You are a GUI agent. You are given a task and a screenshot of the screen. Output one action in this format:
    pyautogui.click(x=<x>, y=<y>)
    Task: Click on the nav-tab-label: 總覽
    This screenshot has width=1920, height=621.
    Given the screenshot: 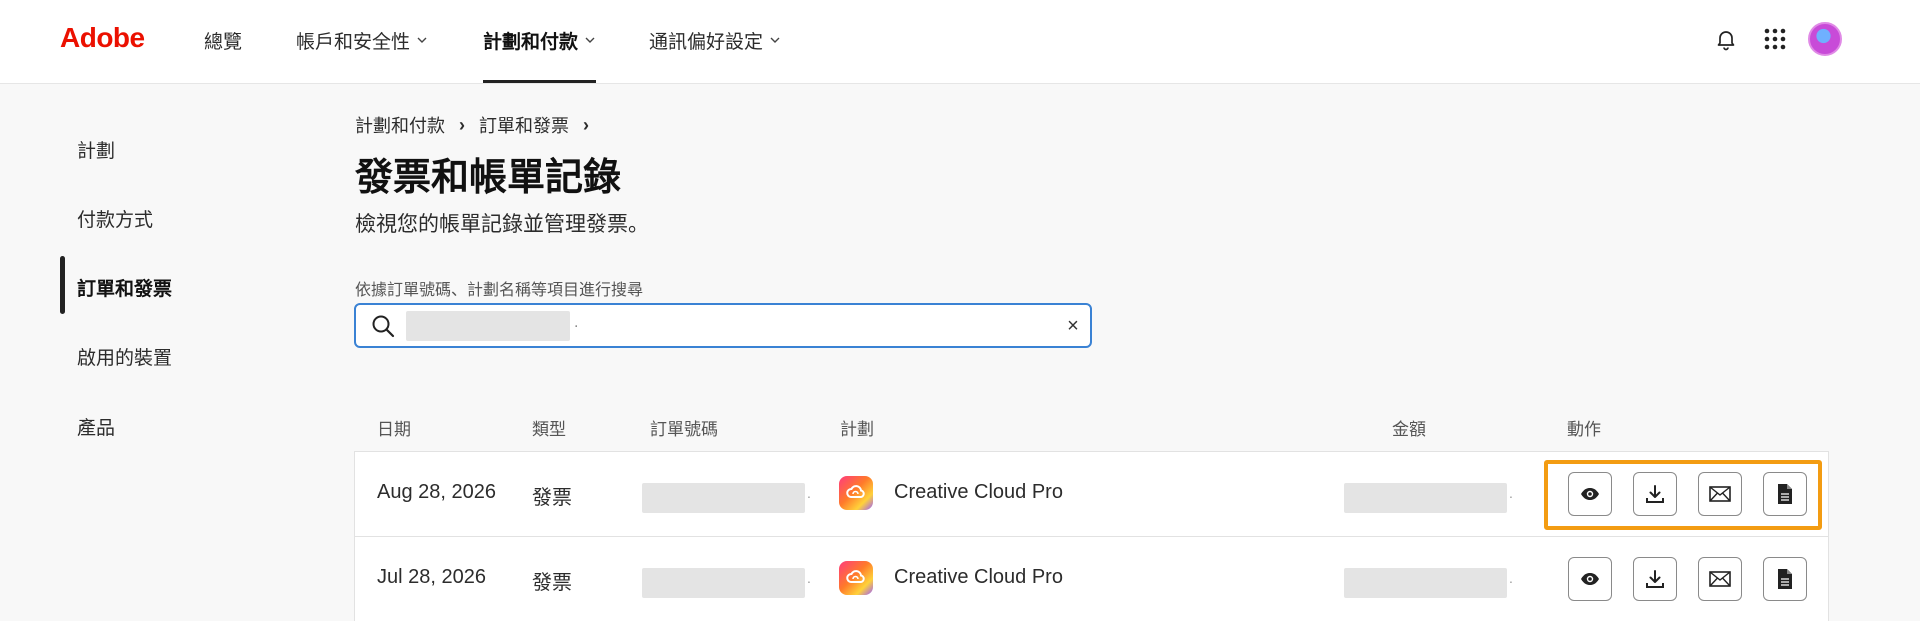 What is the action you would take?
    pyautogui.click(x=223, y=42)
    